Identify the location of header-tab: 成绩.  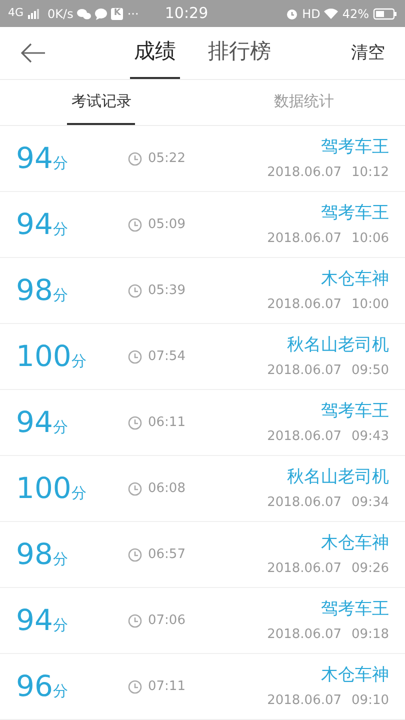
(155, 53).